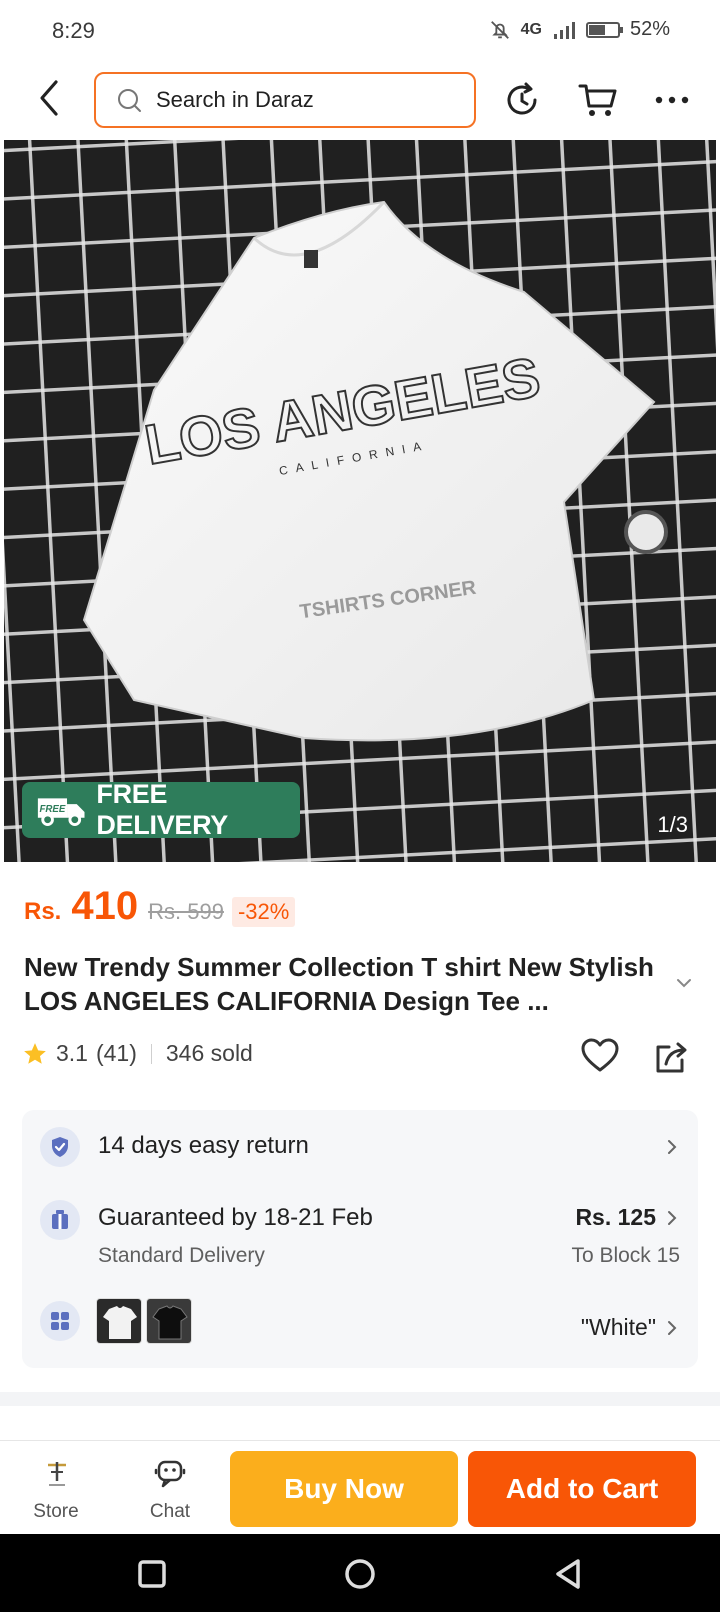  What do you see at coordinates (499, 29) in the screenshot?
I see `bell-off-icon` at bounding box center [499, 29].